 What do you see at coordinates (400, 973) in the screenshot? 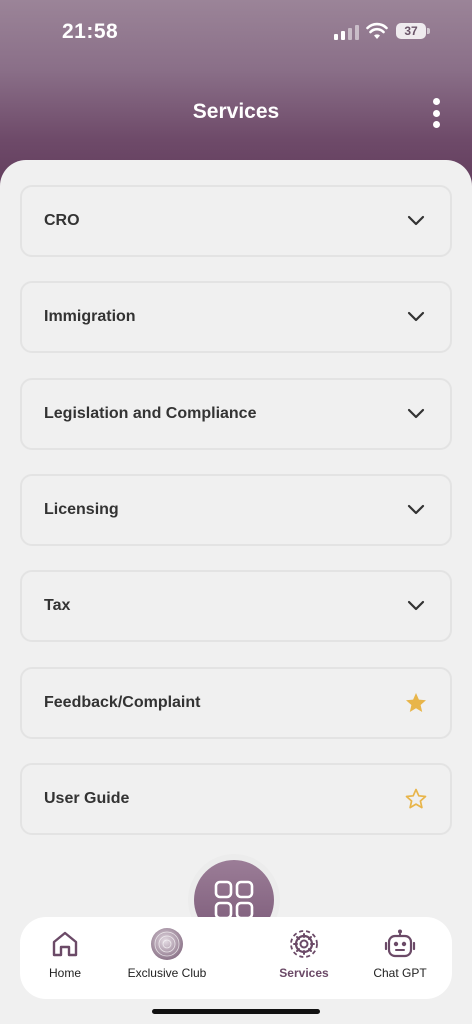
I see `nav-chat-gpt-label: Chat GPT` at bounding box center [400, 973].